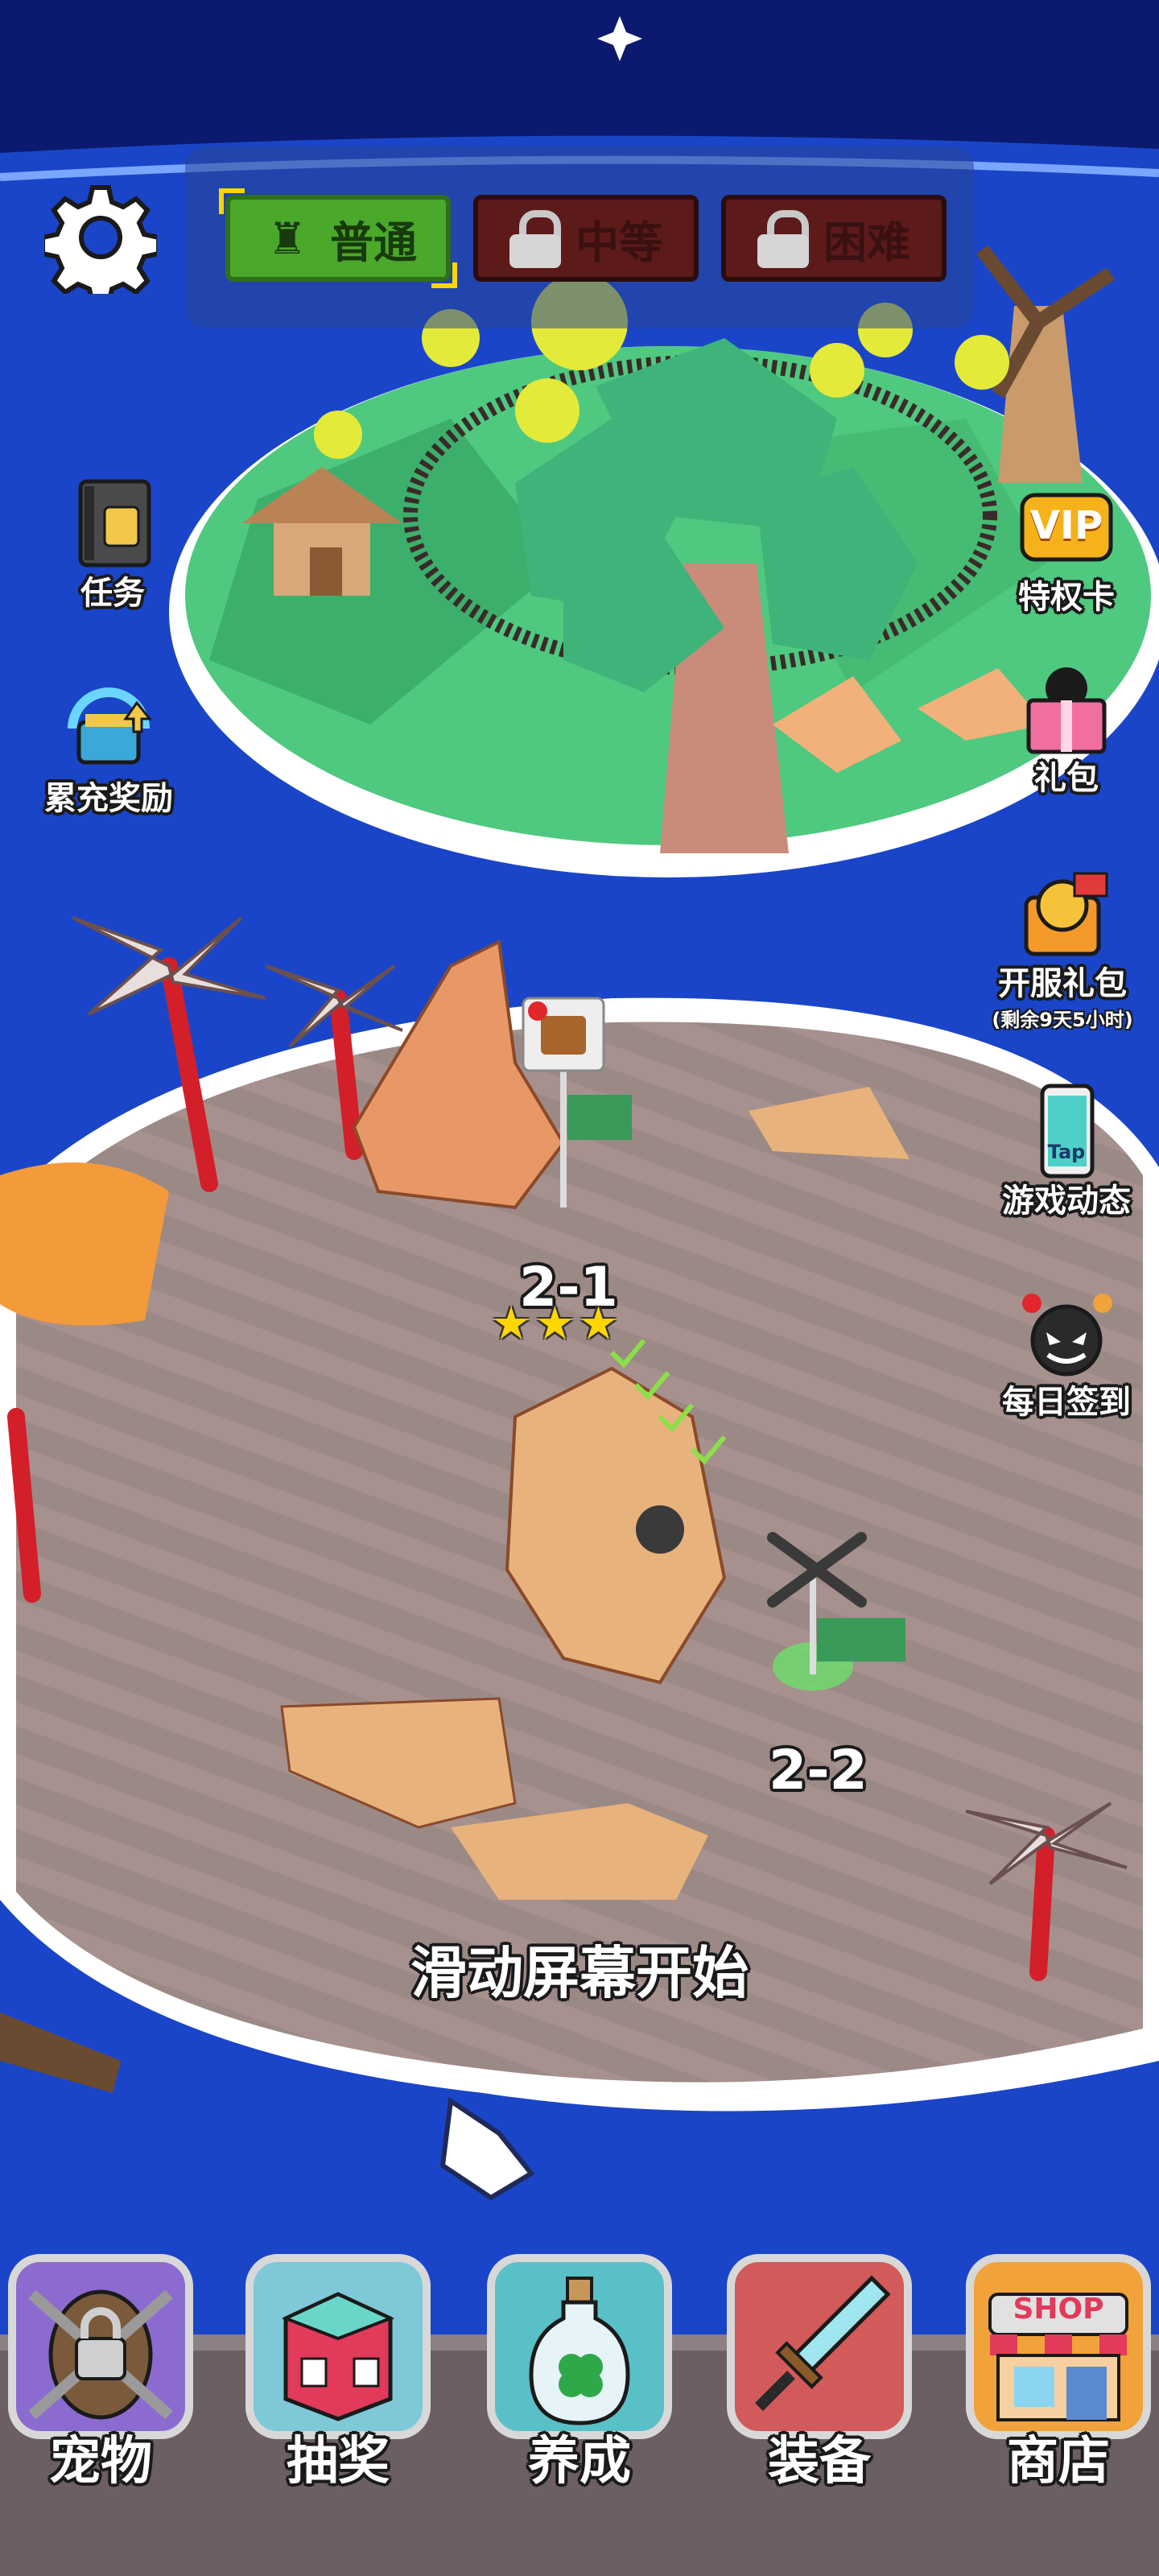 Image resolution: width=1159 pixels, height=2576 pixels. What do you see at coordinates (1062, 1020) in the screenshot?
I see `server-gift-timer: (剩余9天5小时)` at bounding box center [1062, 1020].